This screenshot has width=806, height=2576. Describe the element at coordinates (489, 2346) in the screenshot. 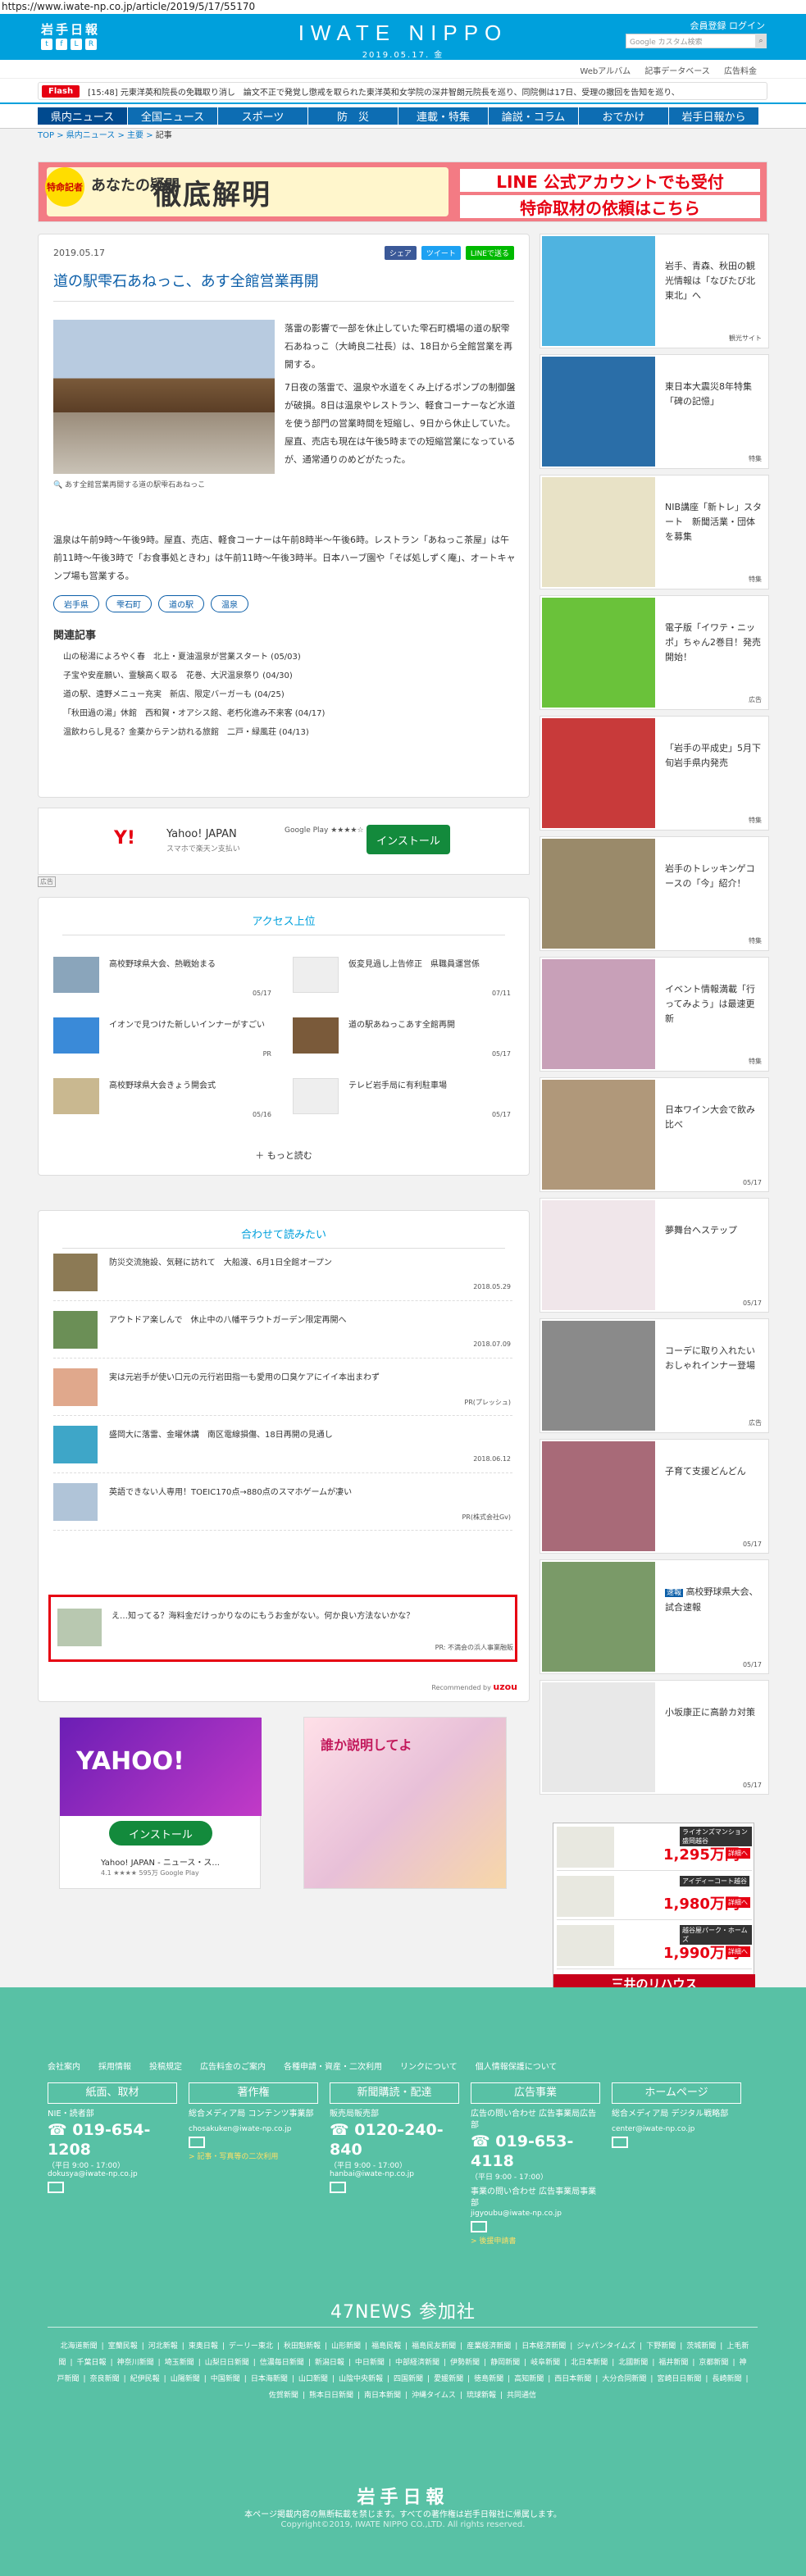

I see `member-paper-link: 産業経済新聞` at that location.